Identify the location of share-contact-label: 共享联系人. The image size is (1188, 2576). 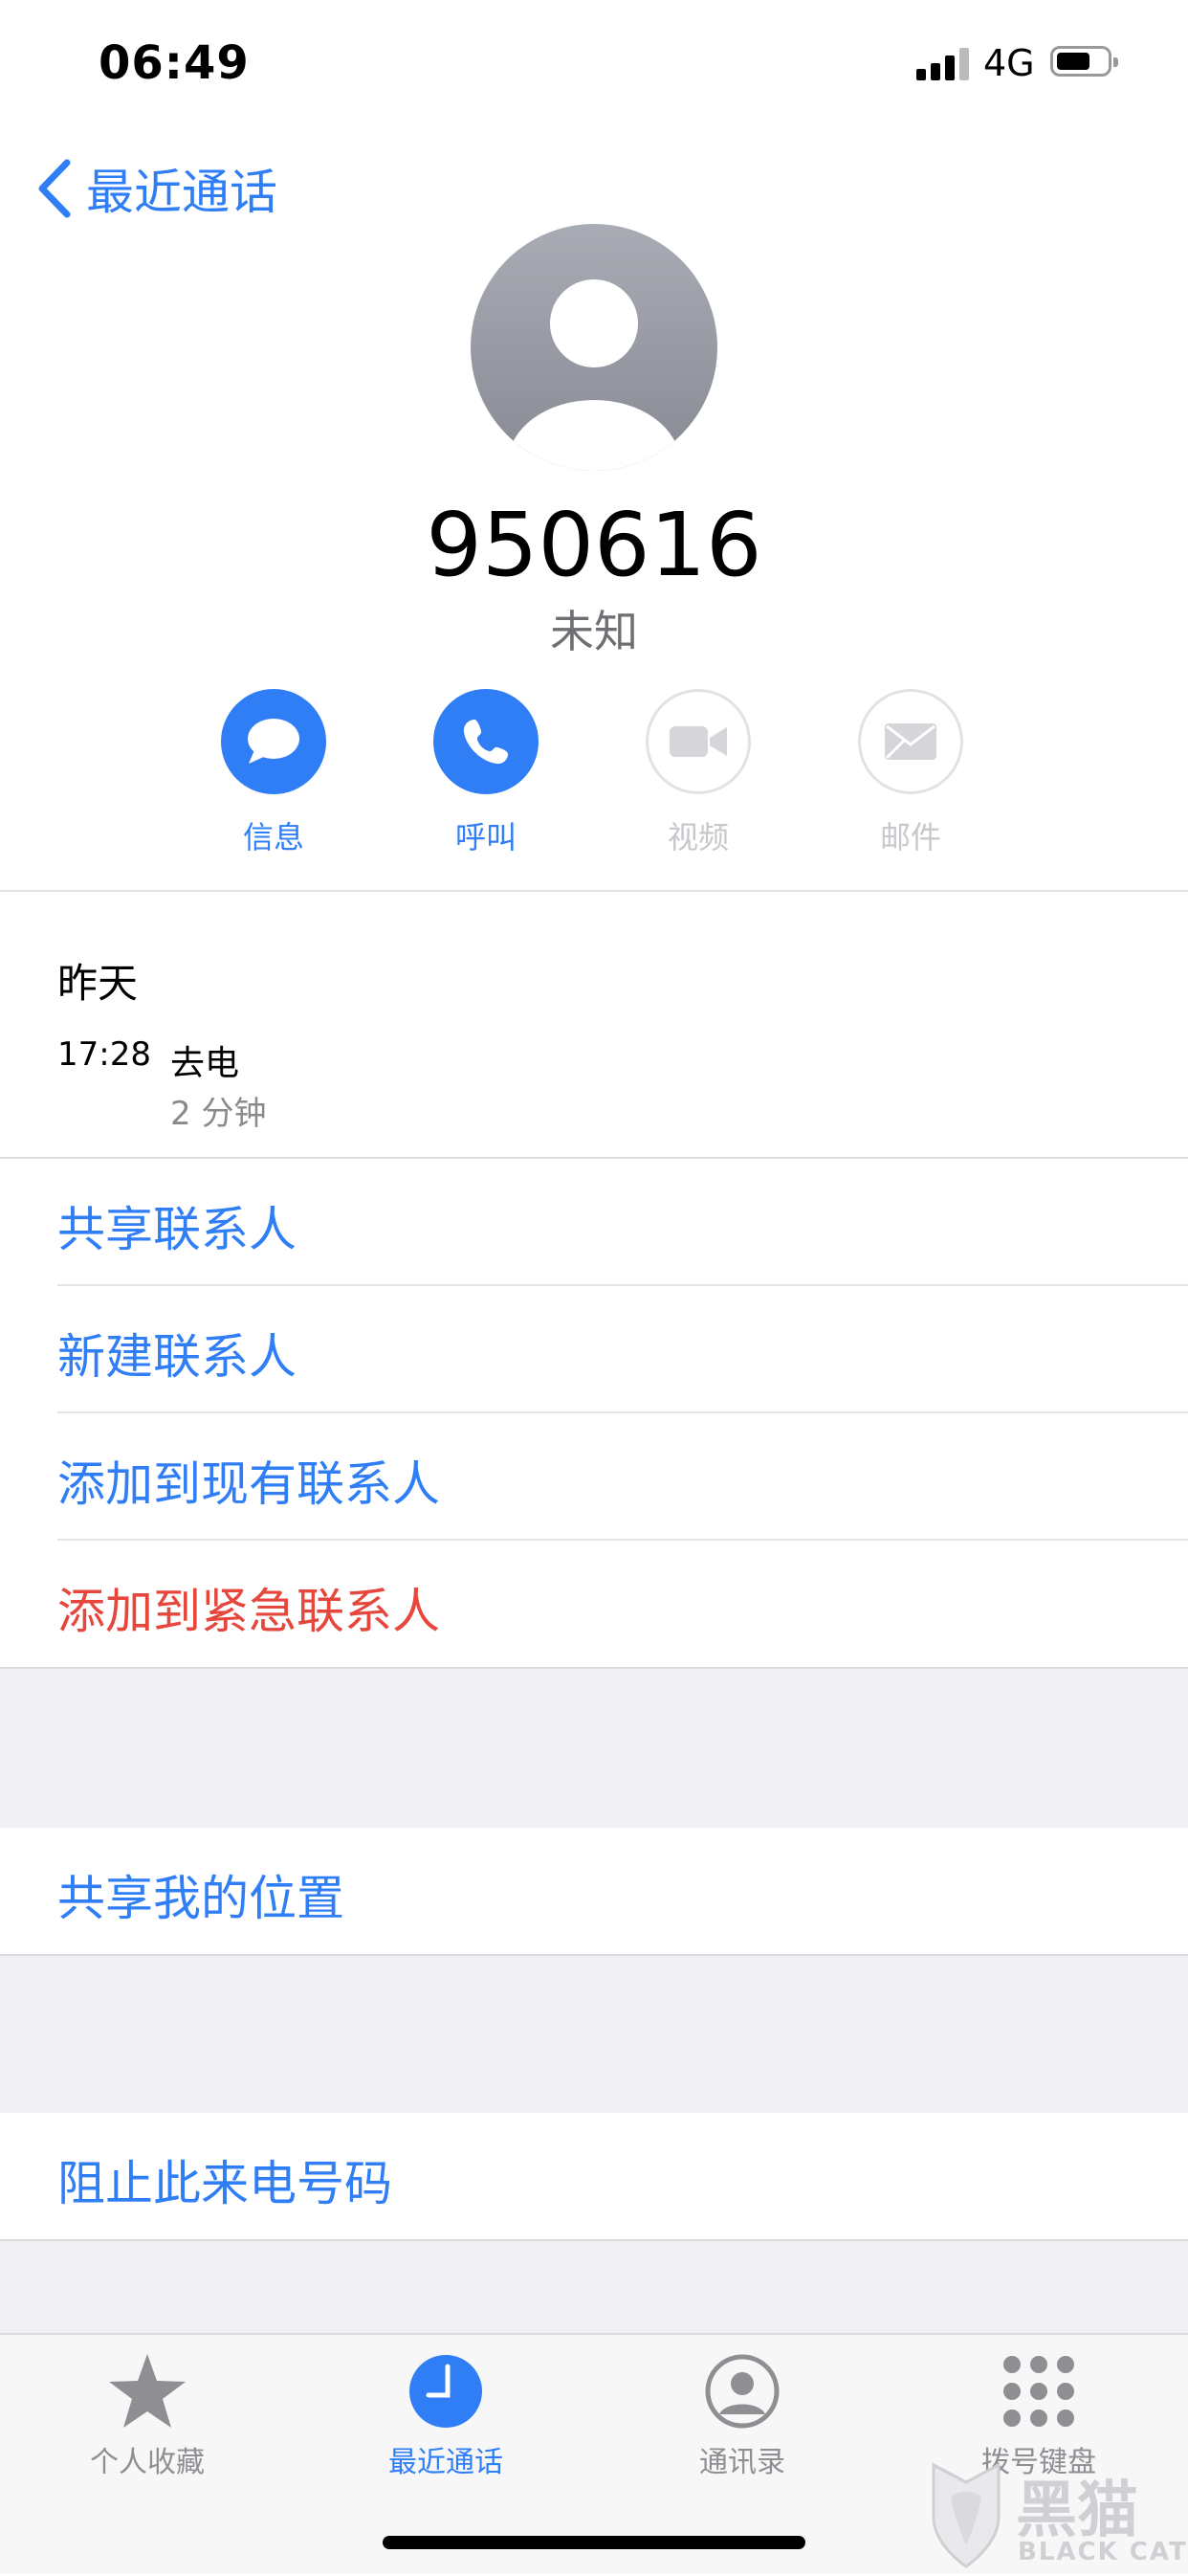
(177, 1229).